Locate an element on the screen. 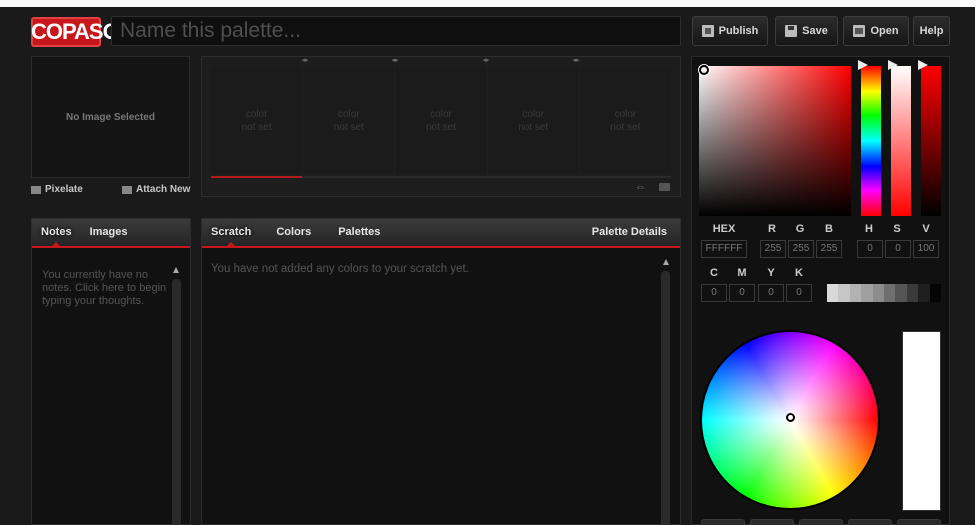  attach-new-label: Attach New is located at coordinates (163, 189).